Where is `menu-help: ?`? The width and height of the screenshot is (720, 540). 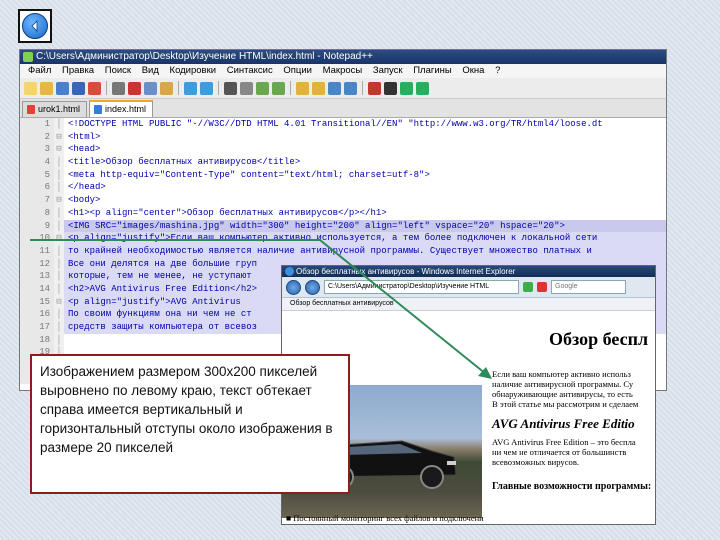
menu-help: ? is located at coordinates (497, 70).